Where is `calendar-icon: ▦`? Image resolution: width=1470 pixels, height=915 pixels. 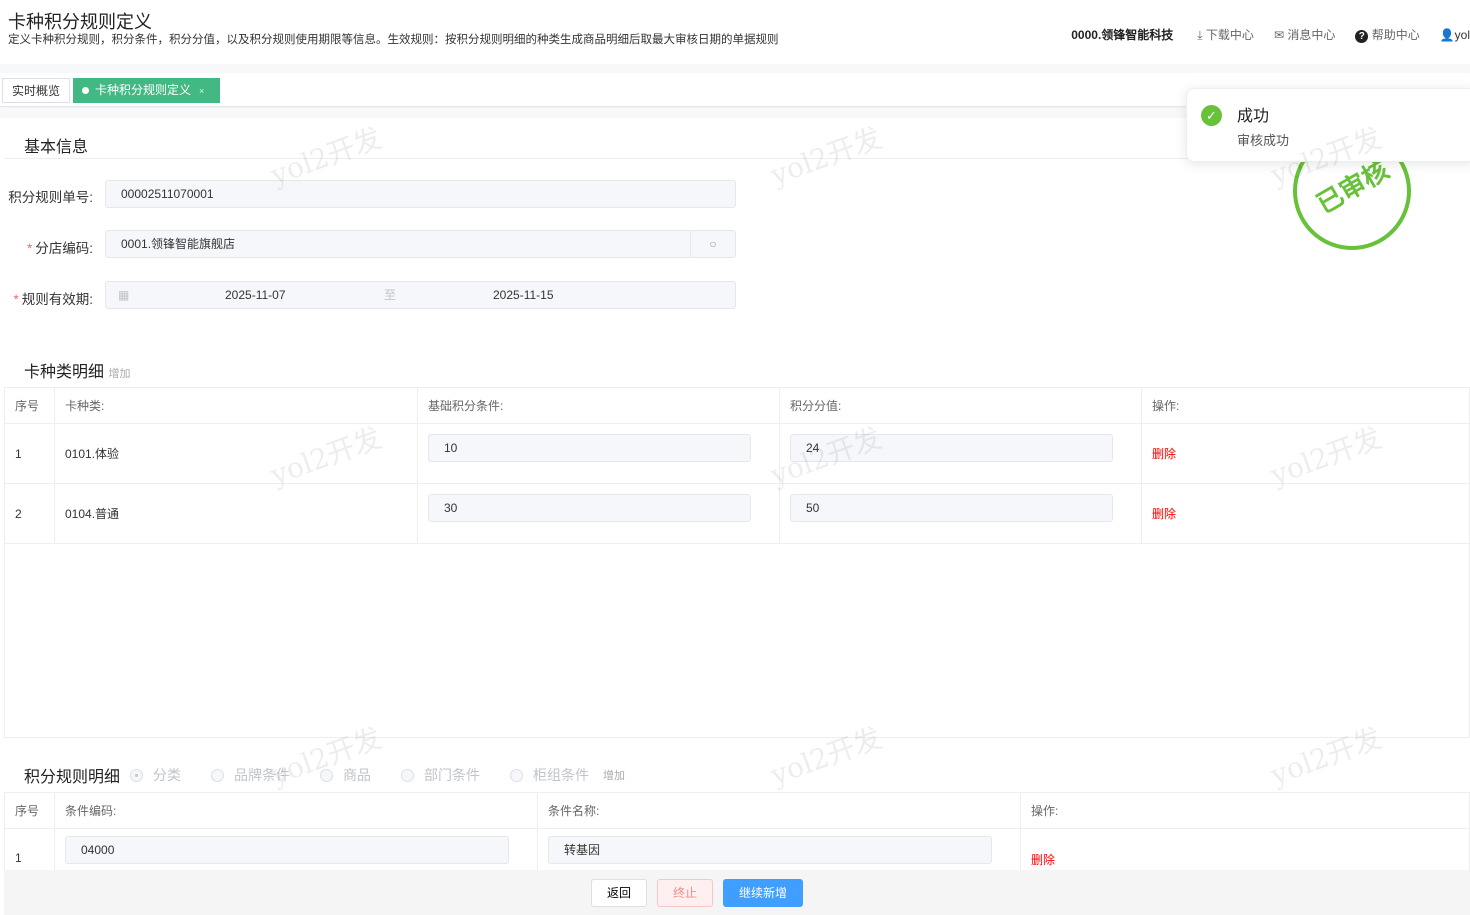 calendar-icon: ▦ is located at coordinates (124, 295).